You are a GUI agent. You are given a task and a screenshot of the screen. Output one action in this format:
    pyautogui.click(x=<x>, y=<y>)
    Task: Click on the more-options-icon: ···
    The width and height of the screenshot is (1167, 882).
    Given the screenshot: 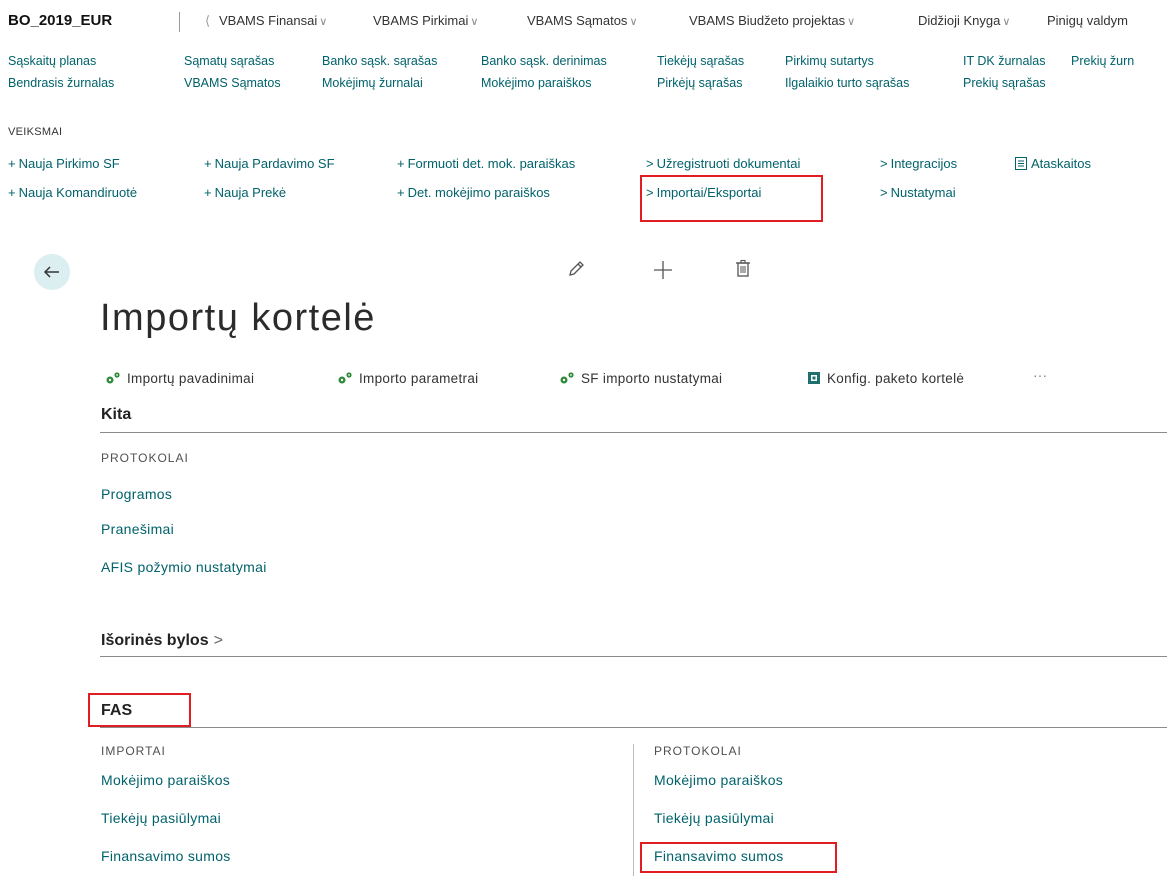 What is the action you would take?
    pyautogui.click(x=1040, y=375)
    